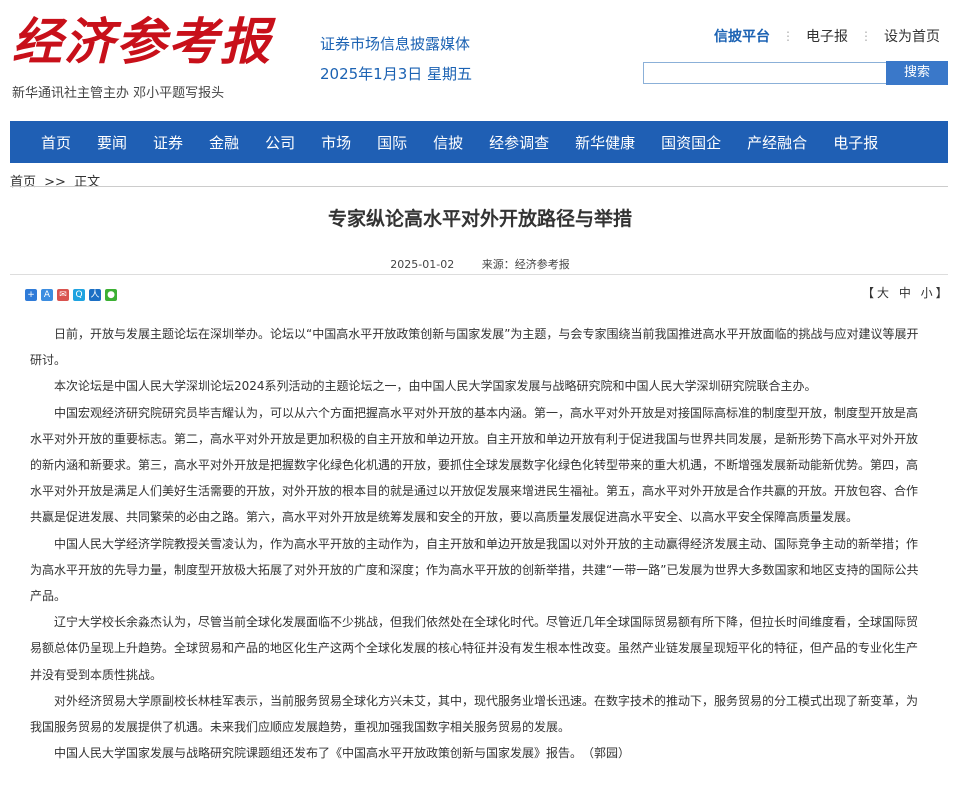  I want to click on site-slogan: 证券市场信息披露媒体, so click(395, 44).